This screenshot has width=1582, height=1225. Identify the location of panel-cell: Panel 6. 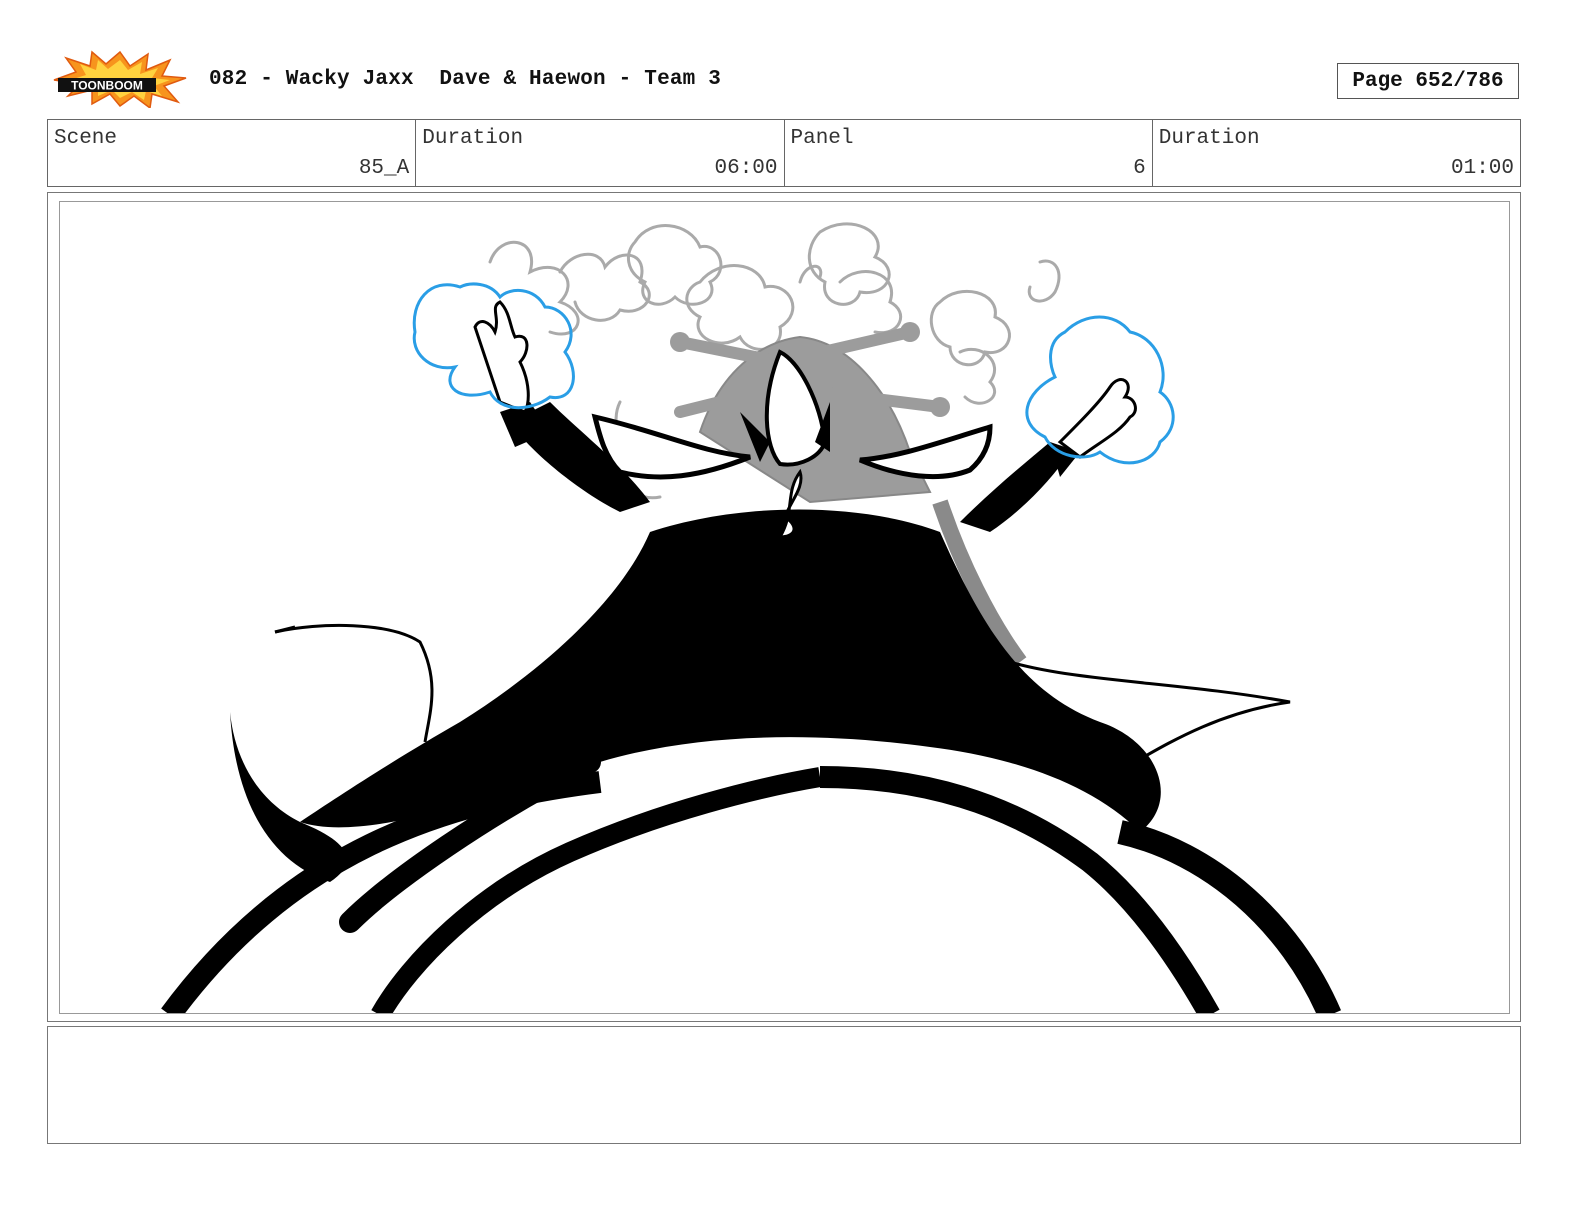
(969, 153).